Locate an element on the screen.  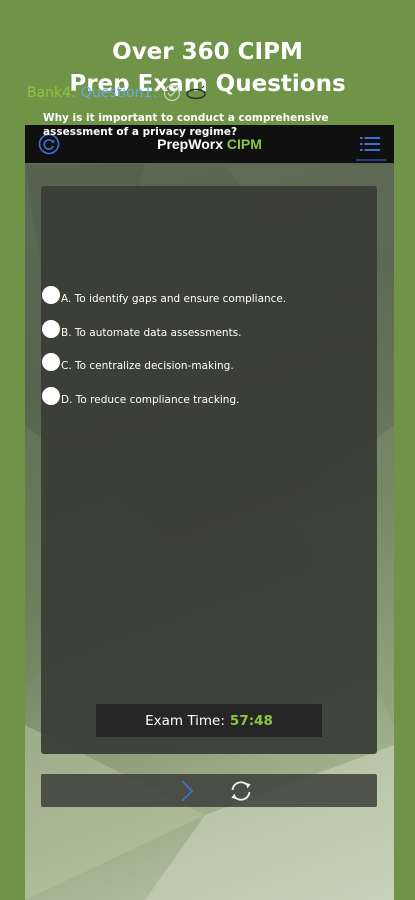
exam-timer: Exam Time: 57:48 is located at coordinates (209, 720).